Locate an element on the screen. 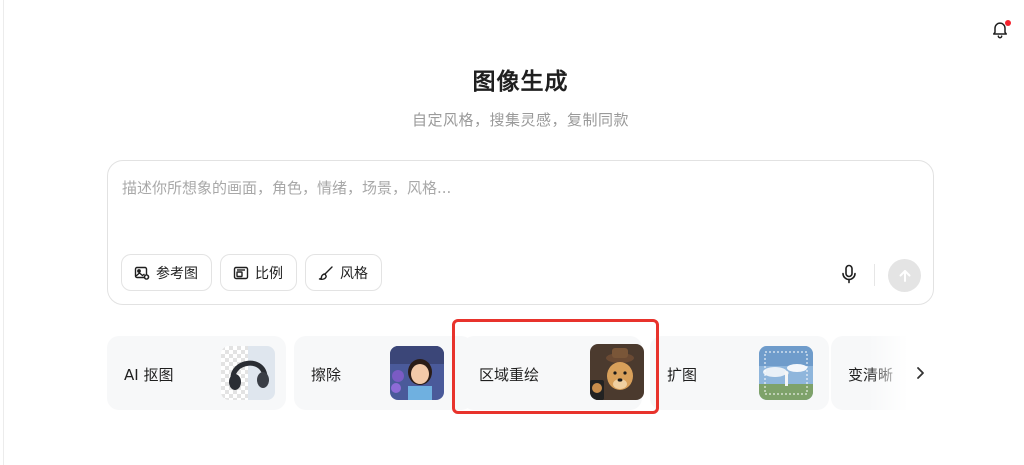 The image size is (1024, 465). tool-label: AI 抠图 is located at coordinates (149, 375).